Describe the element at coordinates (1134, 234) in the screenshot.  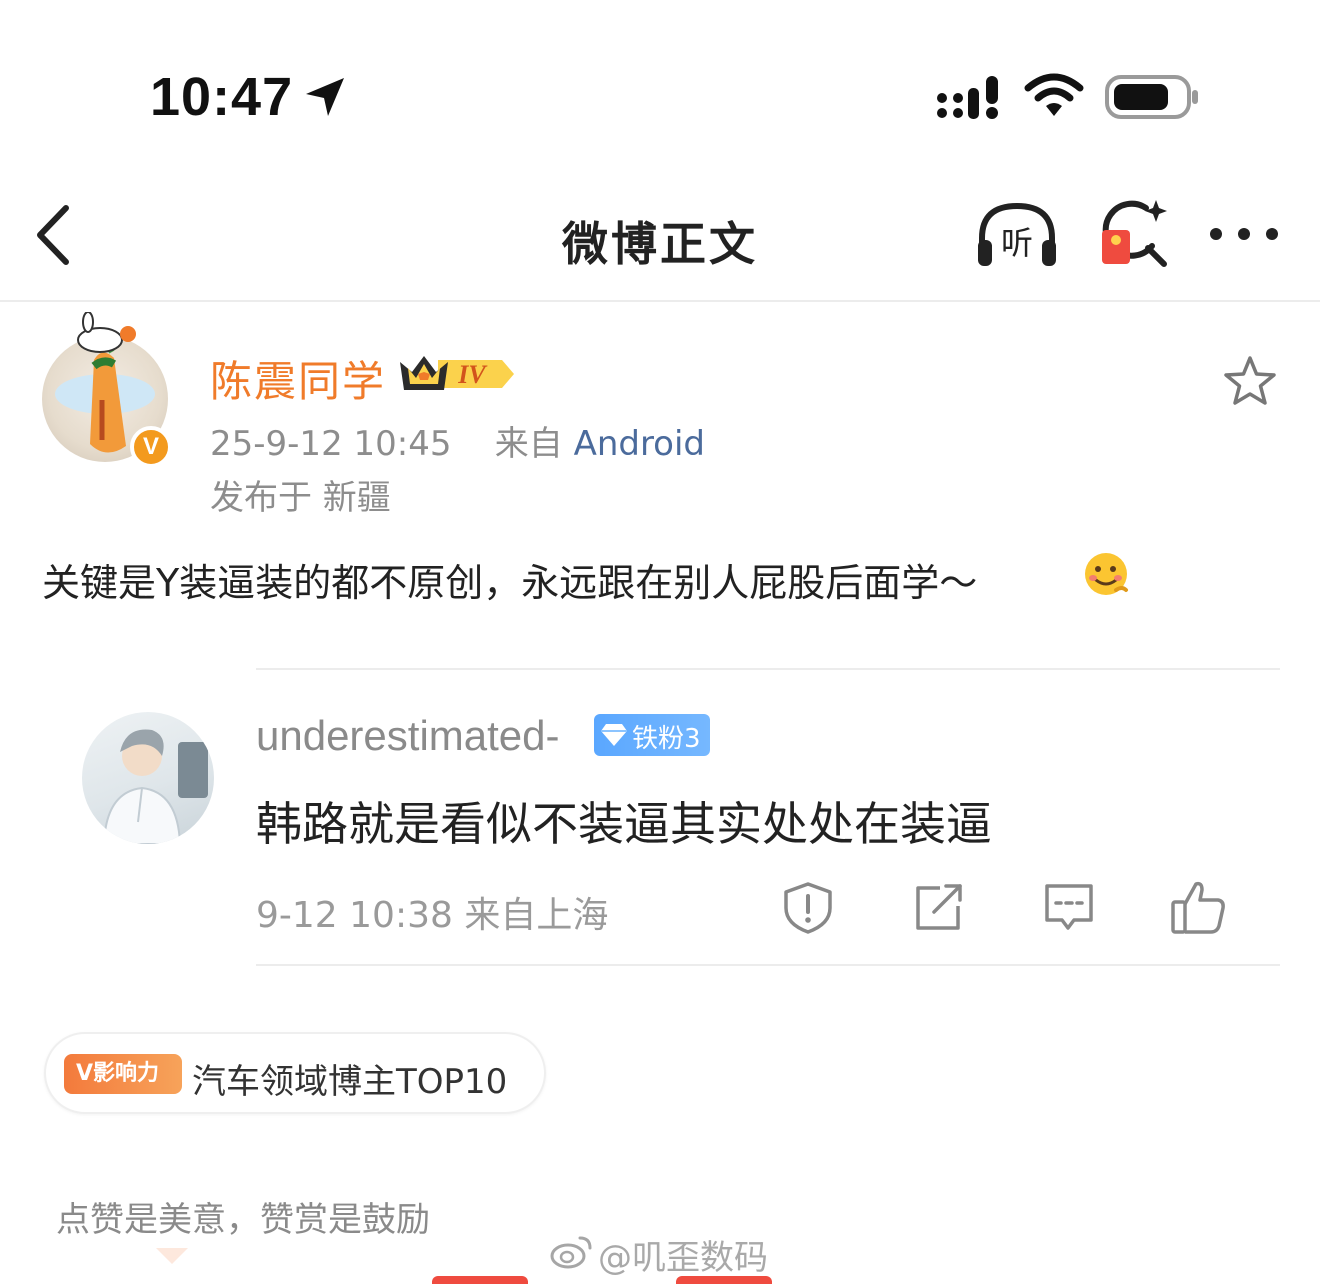
I see `search-redpacket-icon` at that location.